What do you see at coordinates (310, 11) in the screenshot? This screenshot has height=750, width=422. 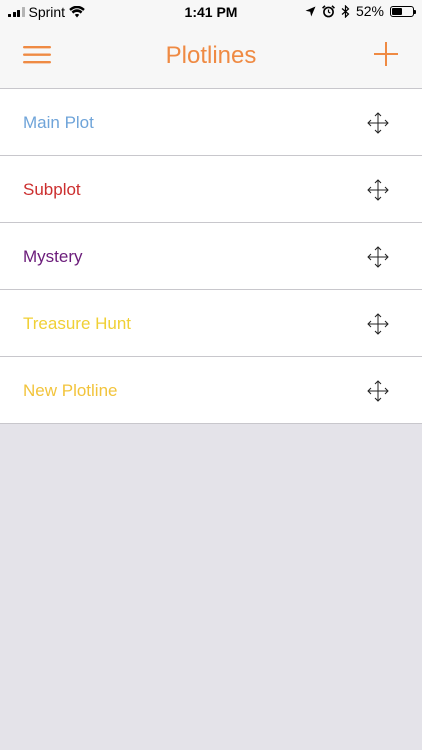 I see `location-arrow-icon` at bounding box center [310, 11].